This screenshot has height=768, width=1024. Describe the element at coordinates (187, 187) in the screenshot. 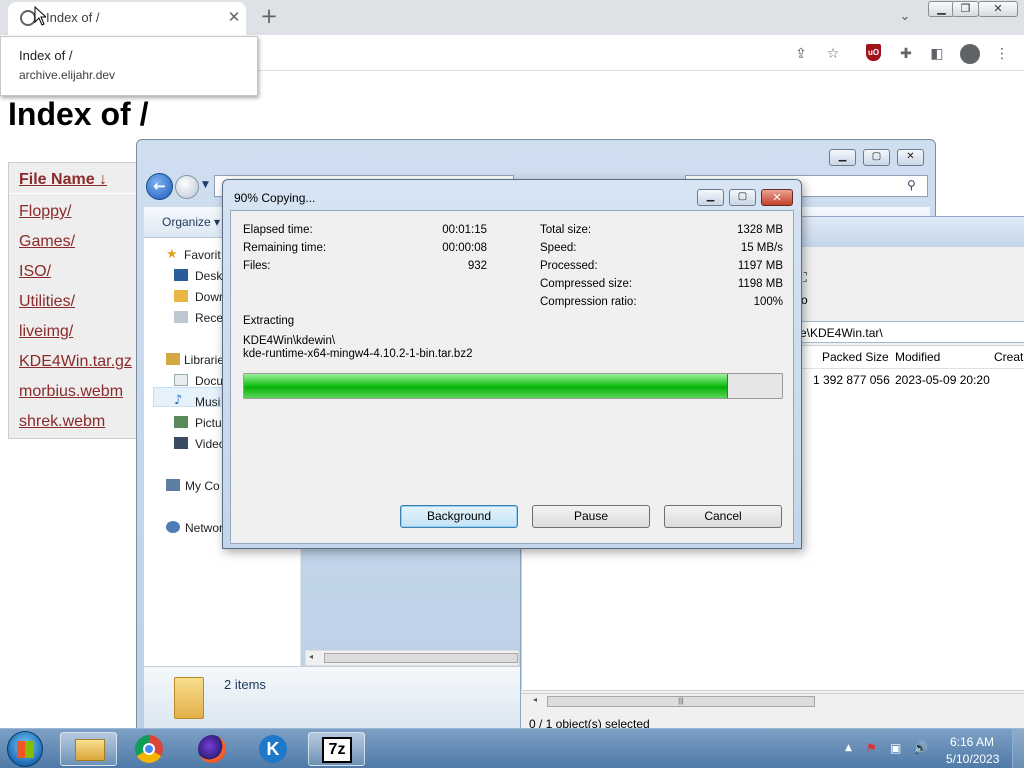

I see `forward-arrow-icon` at that location.